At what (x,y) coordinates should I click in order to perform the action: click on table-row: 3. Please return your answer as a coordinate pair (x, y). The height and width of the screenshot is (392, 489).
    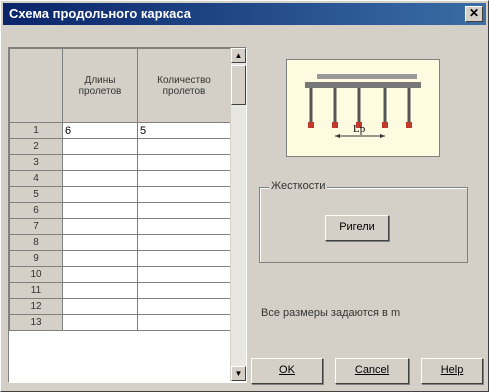
    Looking at the image, I should click on (120, 162).